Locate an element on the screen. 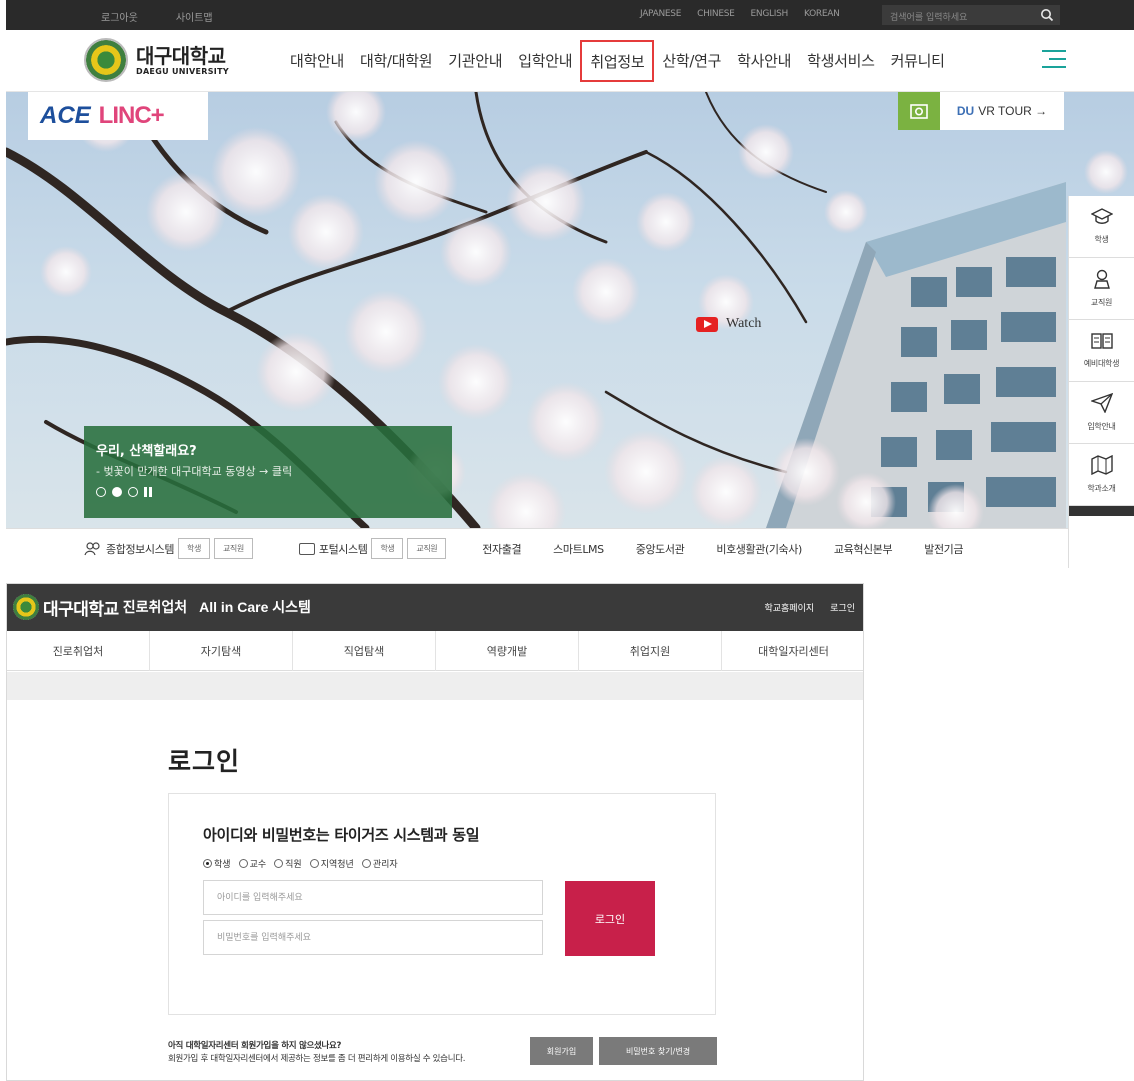  quick-menu-item-1: 학생 is located at coordinates (1101, 227).